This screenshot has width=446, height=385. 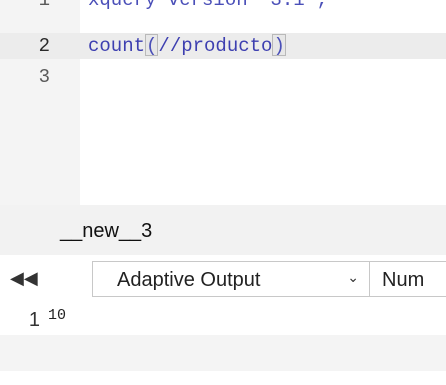 What do you see at coordinates (403, 280) in the screenshot?
I see `num-button-label: Num` at bounding box center [403, 280].